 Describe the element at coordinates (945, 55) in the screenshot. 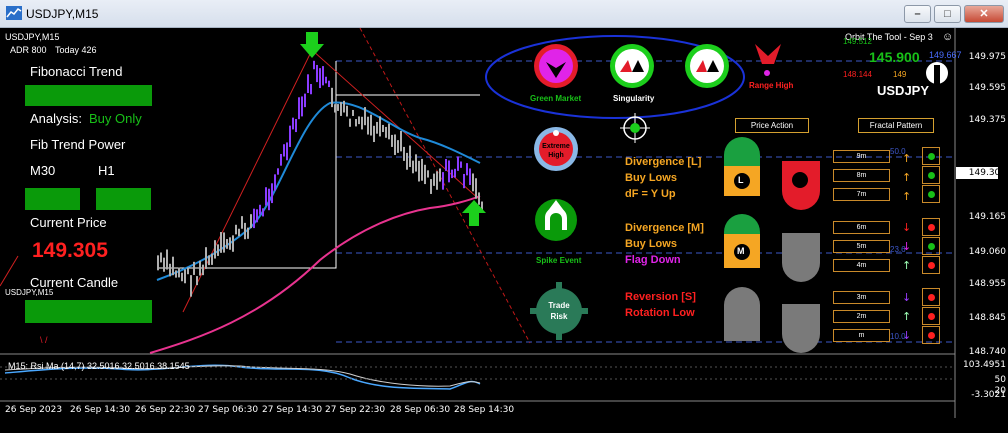

I see `price-small: 149.667` at that location.